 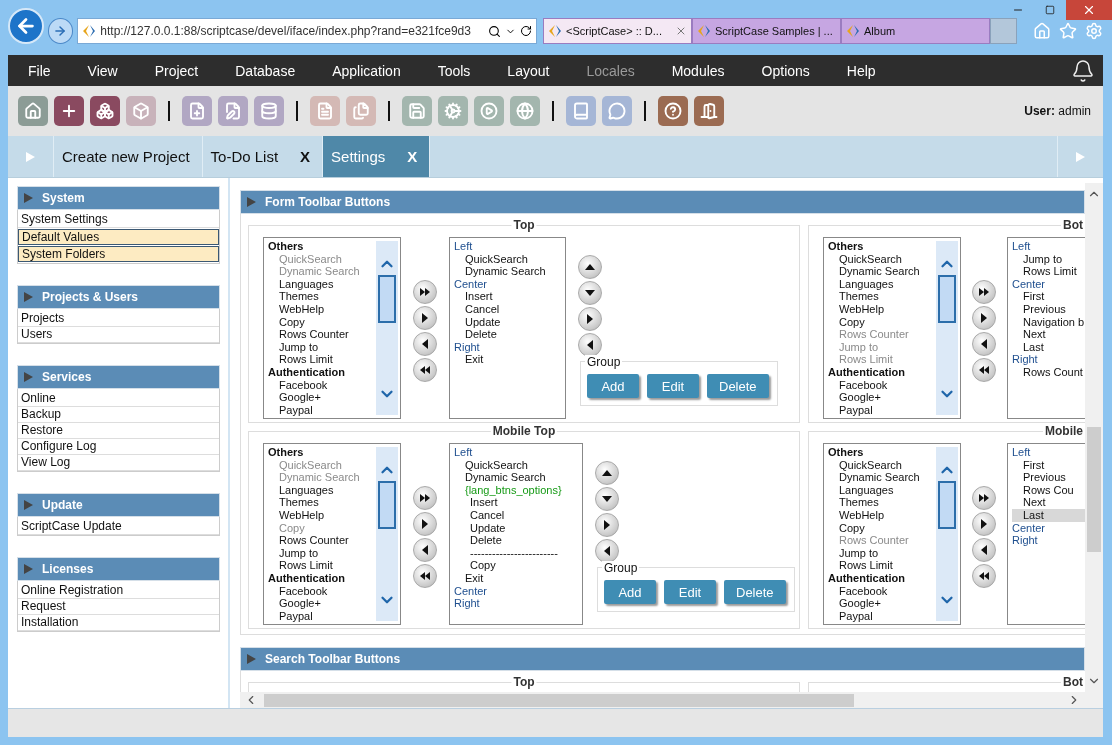 I want to click on section-header: Projects & Users, so click(x=118, y=297).